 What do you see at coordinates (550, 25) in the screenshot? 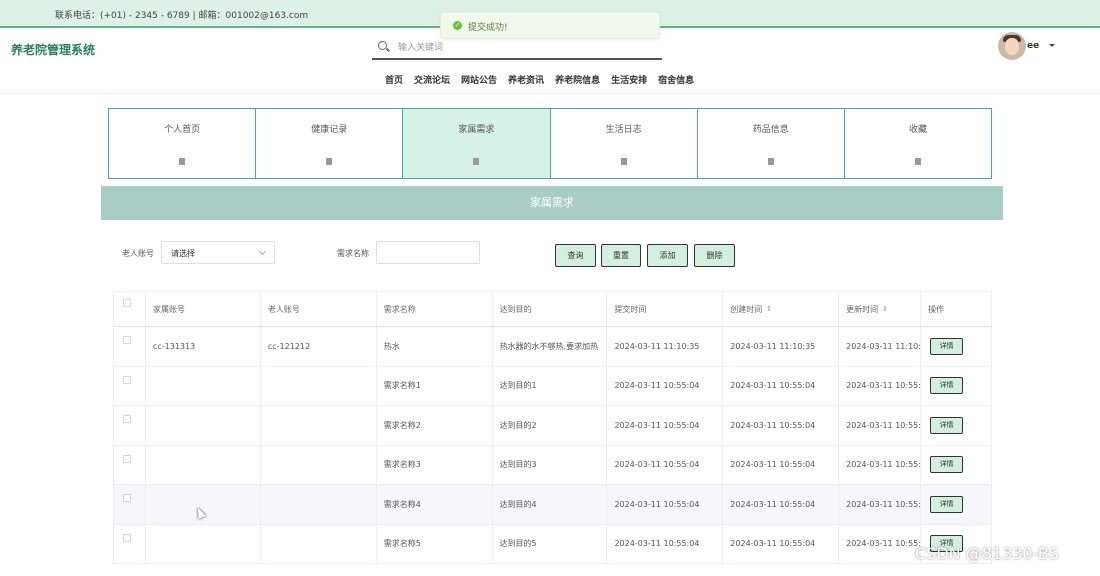
I see `success-toast: ✓ 提交成功!` at bounding box center [550, 25].